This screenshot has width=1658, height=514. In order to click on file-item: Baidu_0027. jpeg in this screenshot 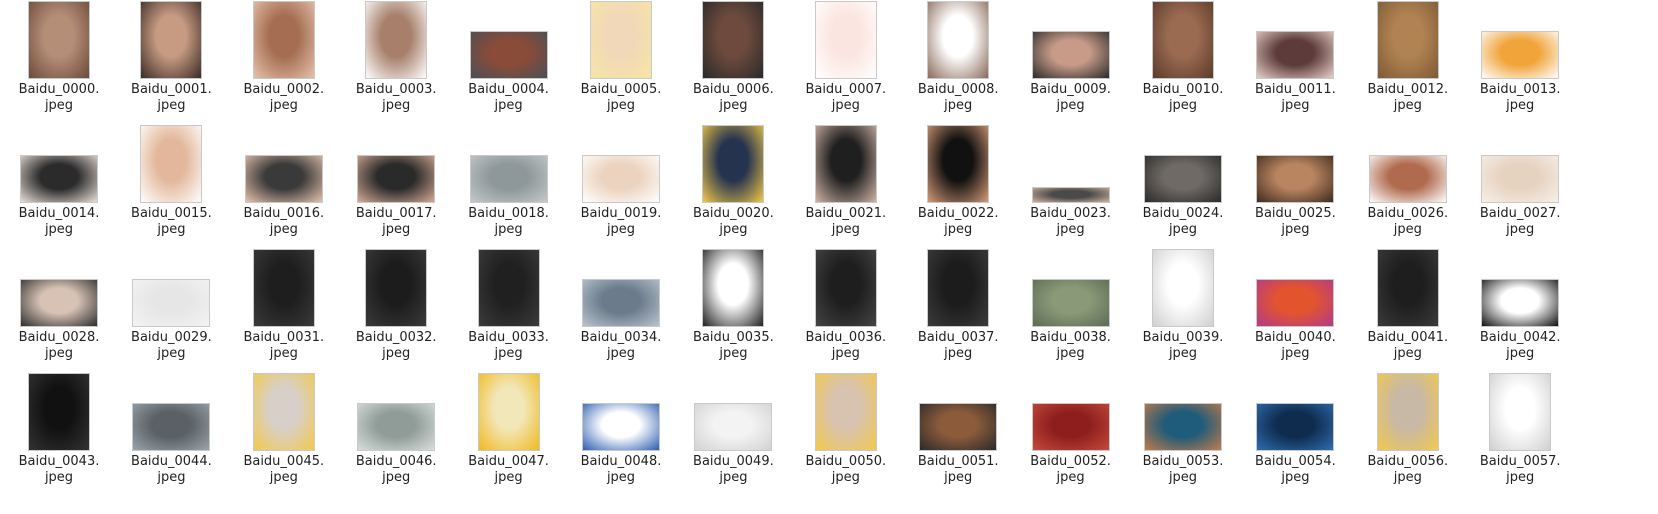, I will do `click(1520, 186)`.